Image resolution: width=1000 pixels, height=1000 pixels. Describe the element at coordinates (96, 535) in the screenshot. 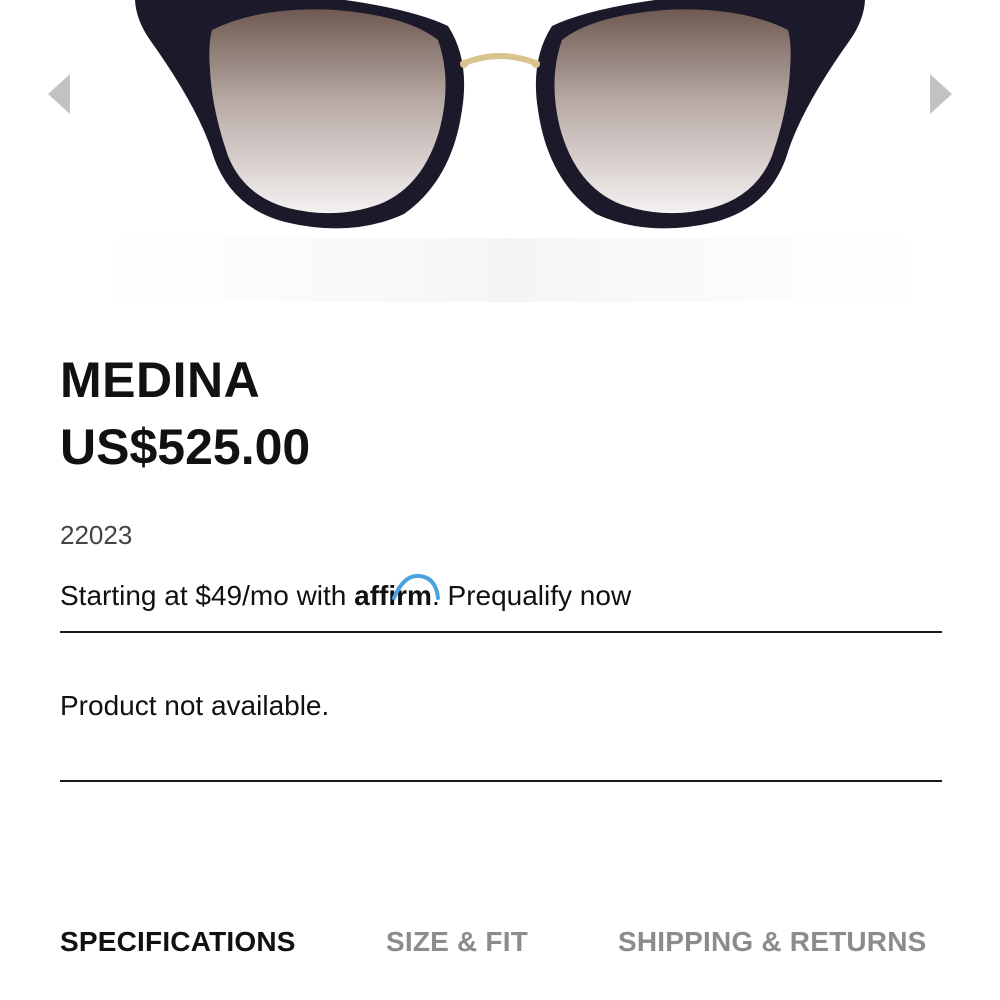

I see `product-sku: 22023` at that location.